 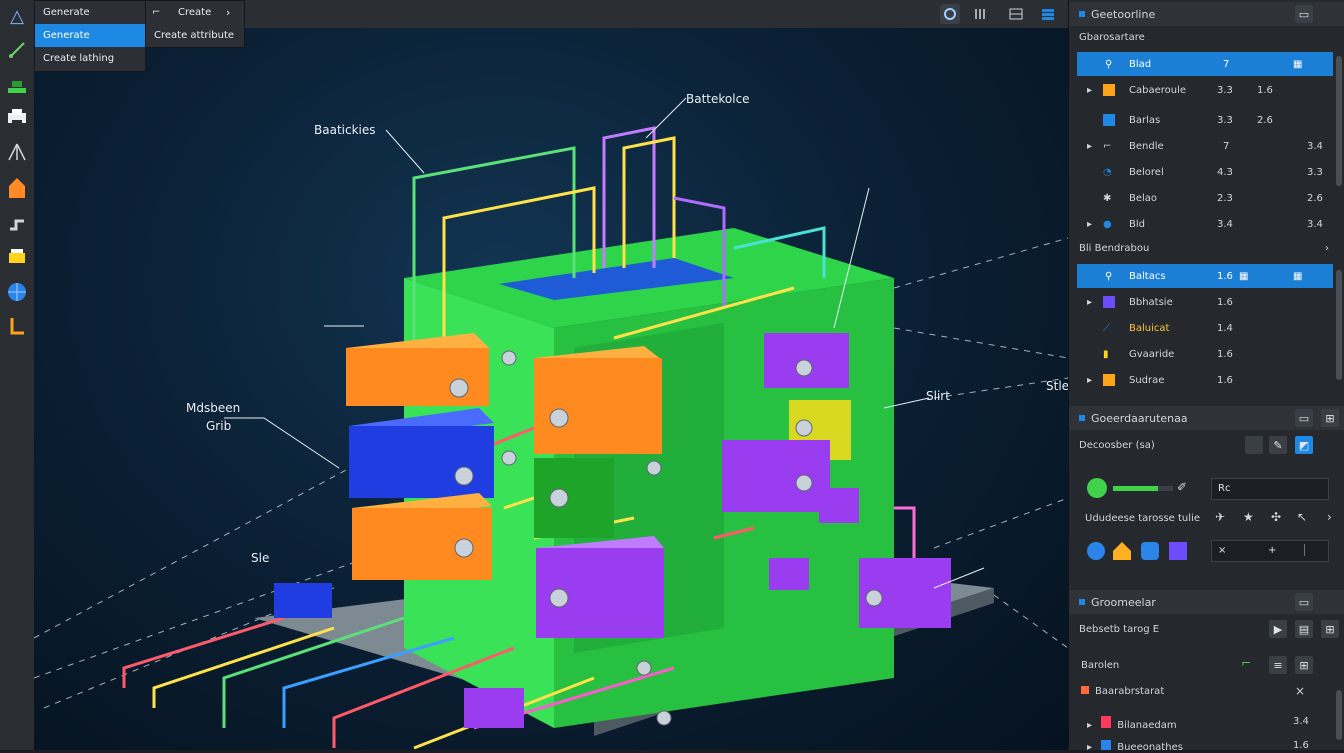 I want to click on swatch-button, so click(x=1254, y=445).